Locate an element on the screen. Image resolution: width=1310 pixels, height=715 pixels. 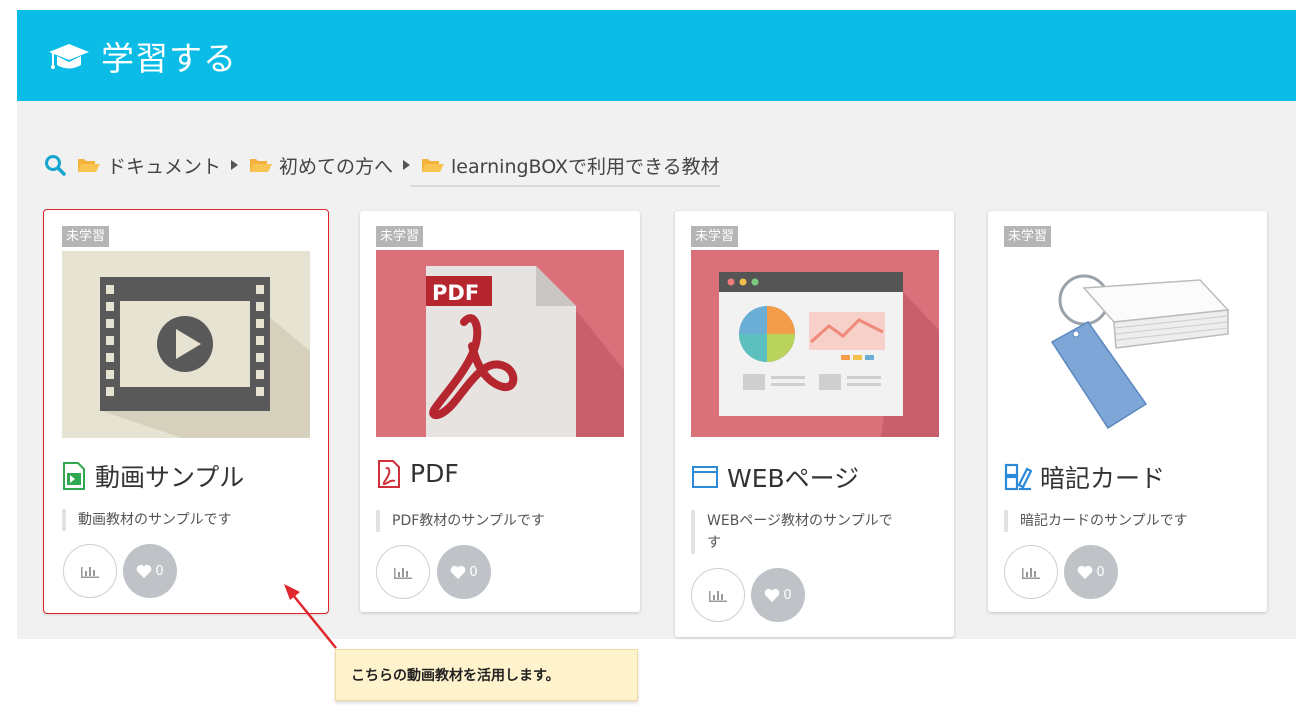
card-description: 暗記カードのサンプルです is located at coordinates (1120, 521).